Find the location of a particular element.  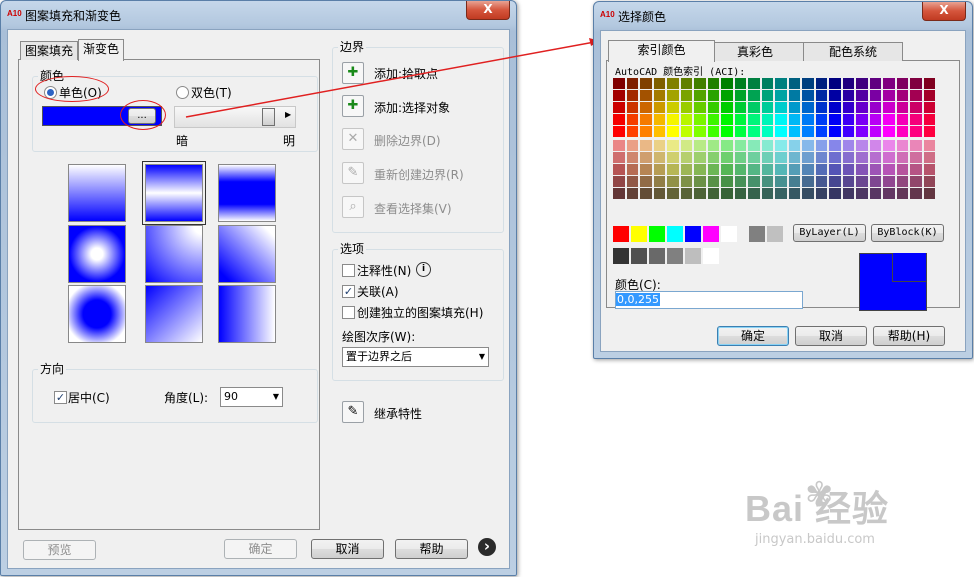

bylayer-button: ByLayer(L) is located at coordinates (829, 233).